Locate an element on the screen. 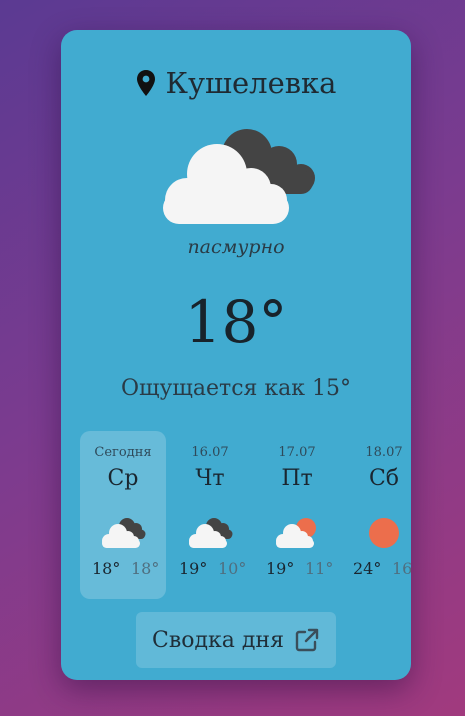 The width and height of the screenshot is (465, 716). forecast-weekday: Пт is located at coordinates (297, 478).